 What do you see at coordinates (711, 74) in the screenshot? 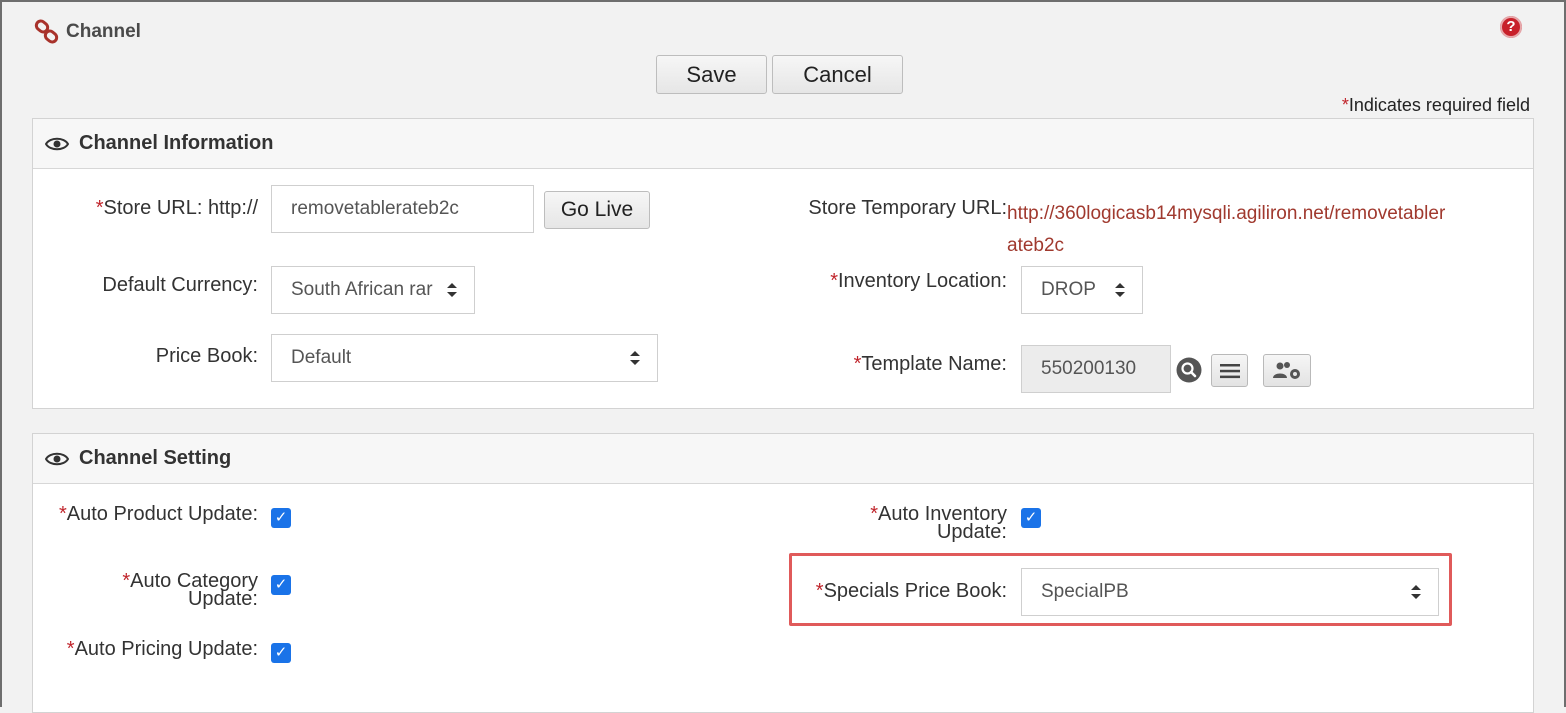
I see `save-button: Save` at bounding box center [711, 74].